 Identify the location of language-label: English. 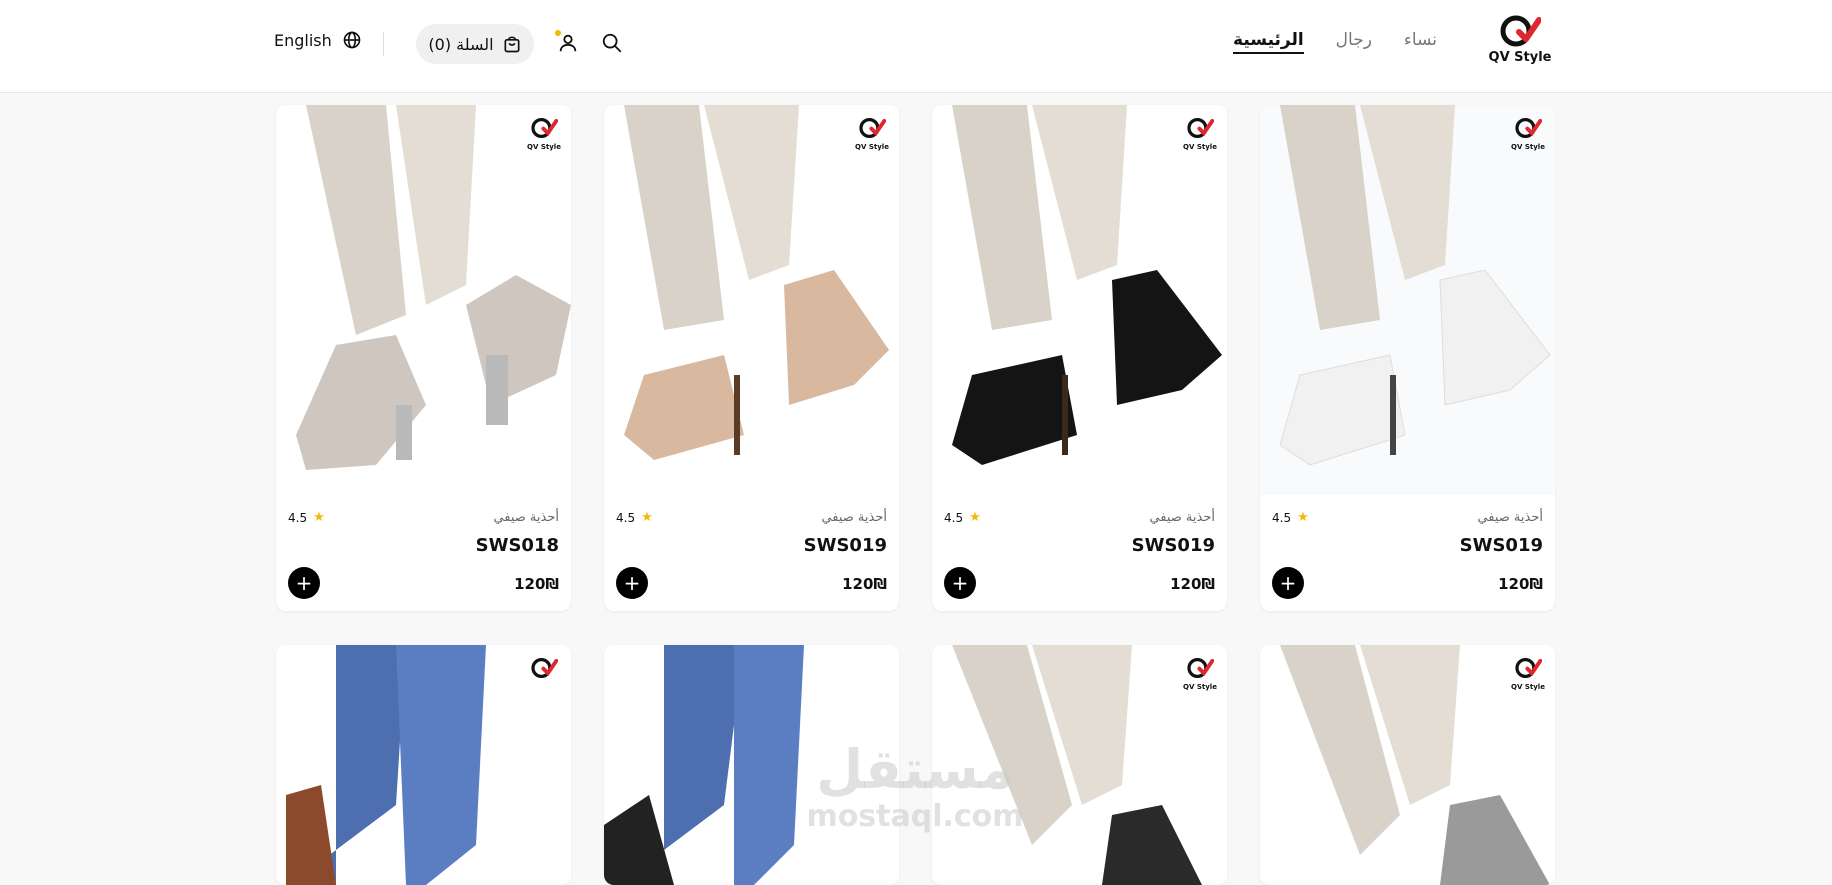
(303, 40).